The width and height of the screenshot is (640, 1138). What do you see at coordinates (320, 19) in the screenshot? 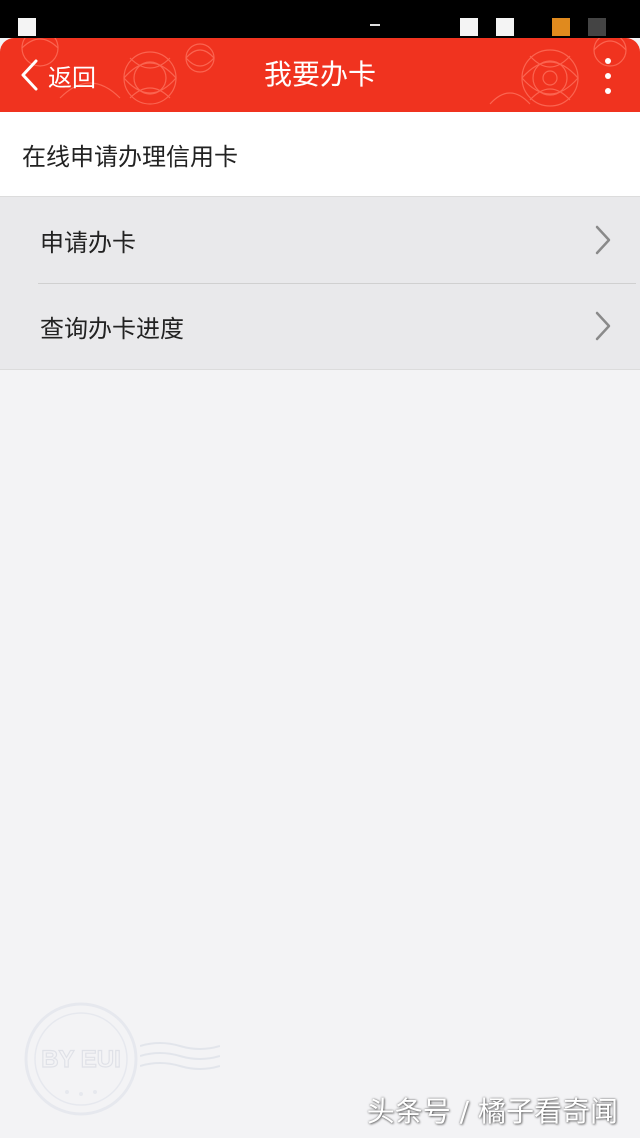
I see `status-bar` at bounding box center [320, 19].